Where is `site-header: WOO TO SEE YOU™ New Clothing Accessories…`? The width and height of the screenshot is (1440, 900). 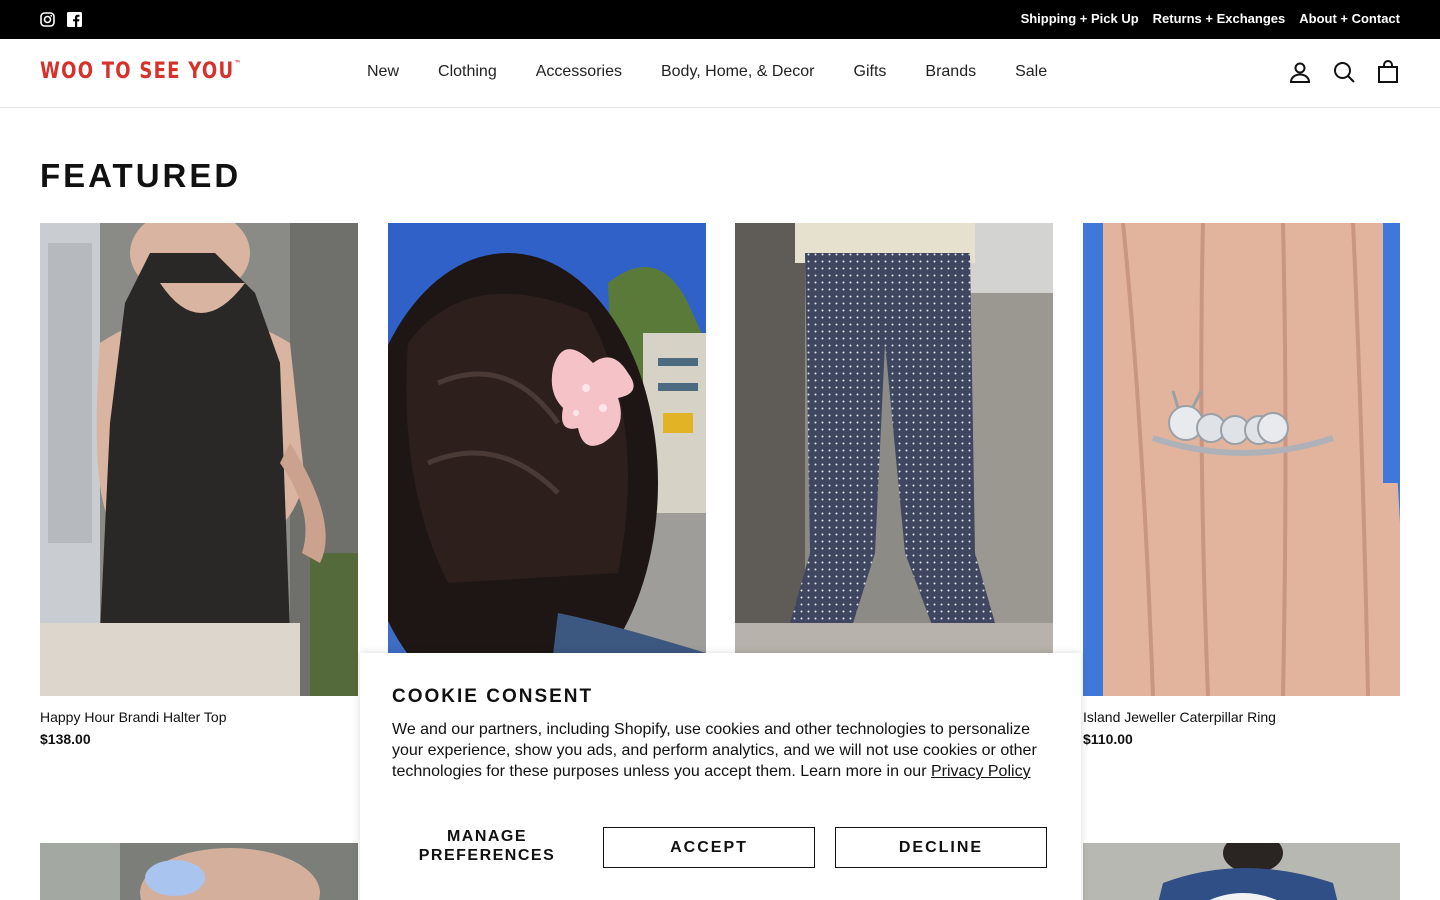
site-header: WOO TO SEE YOU™ New Clothing Accessories… is located at coordinates (720, 73).